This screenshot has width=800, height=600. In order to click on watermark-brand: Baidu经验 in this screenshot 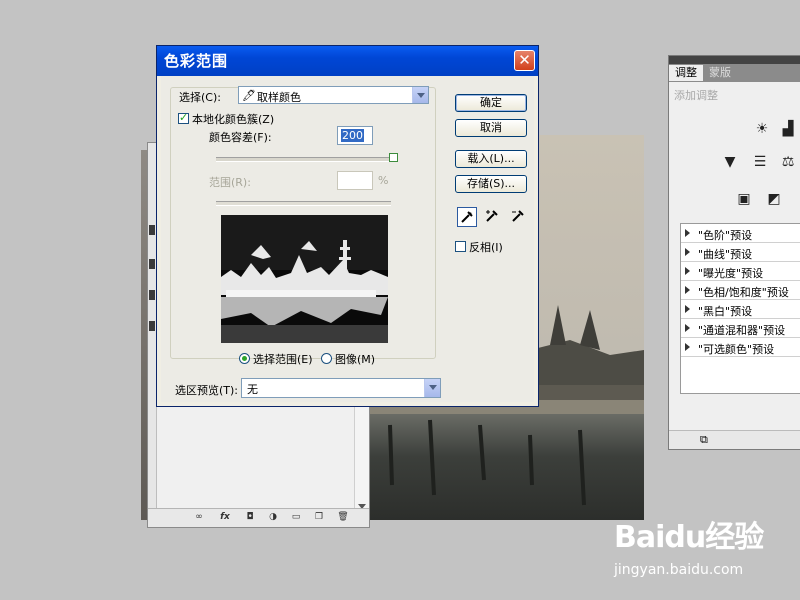, I will do `click(689, 537)`.